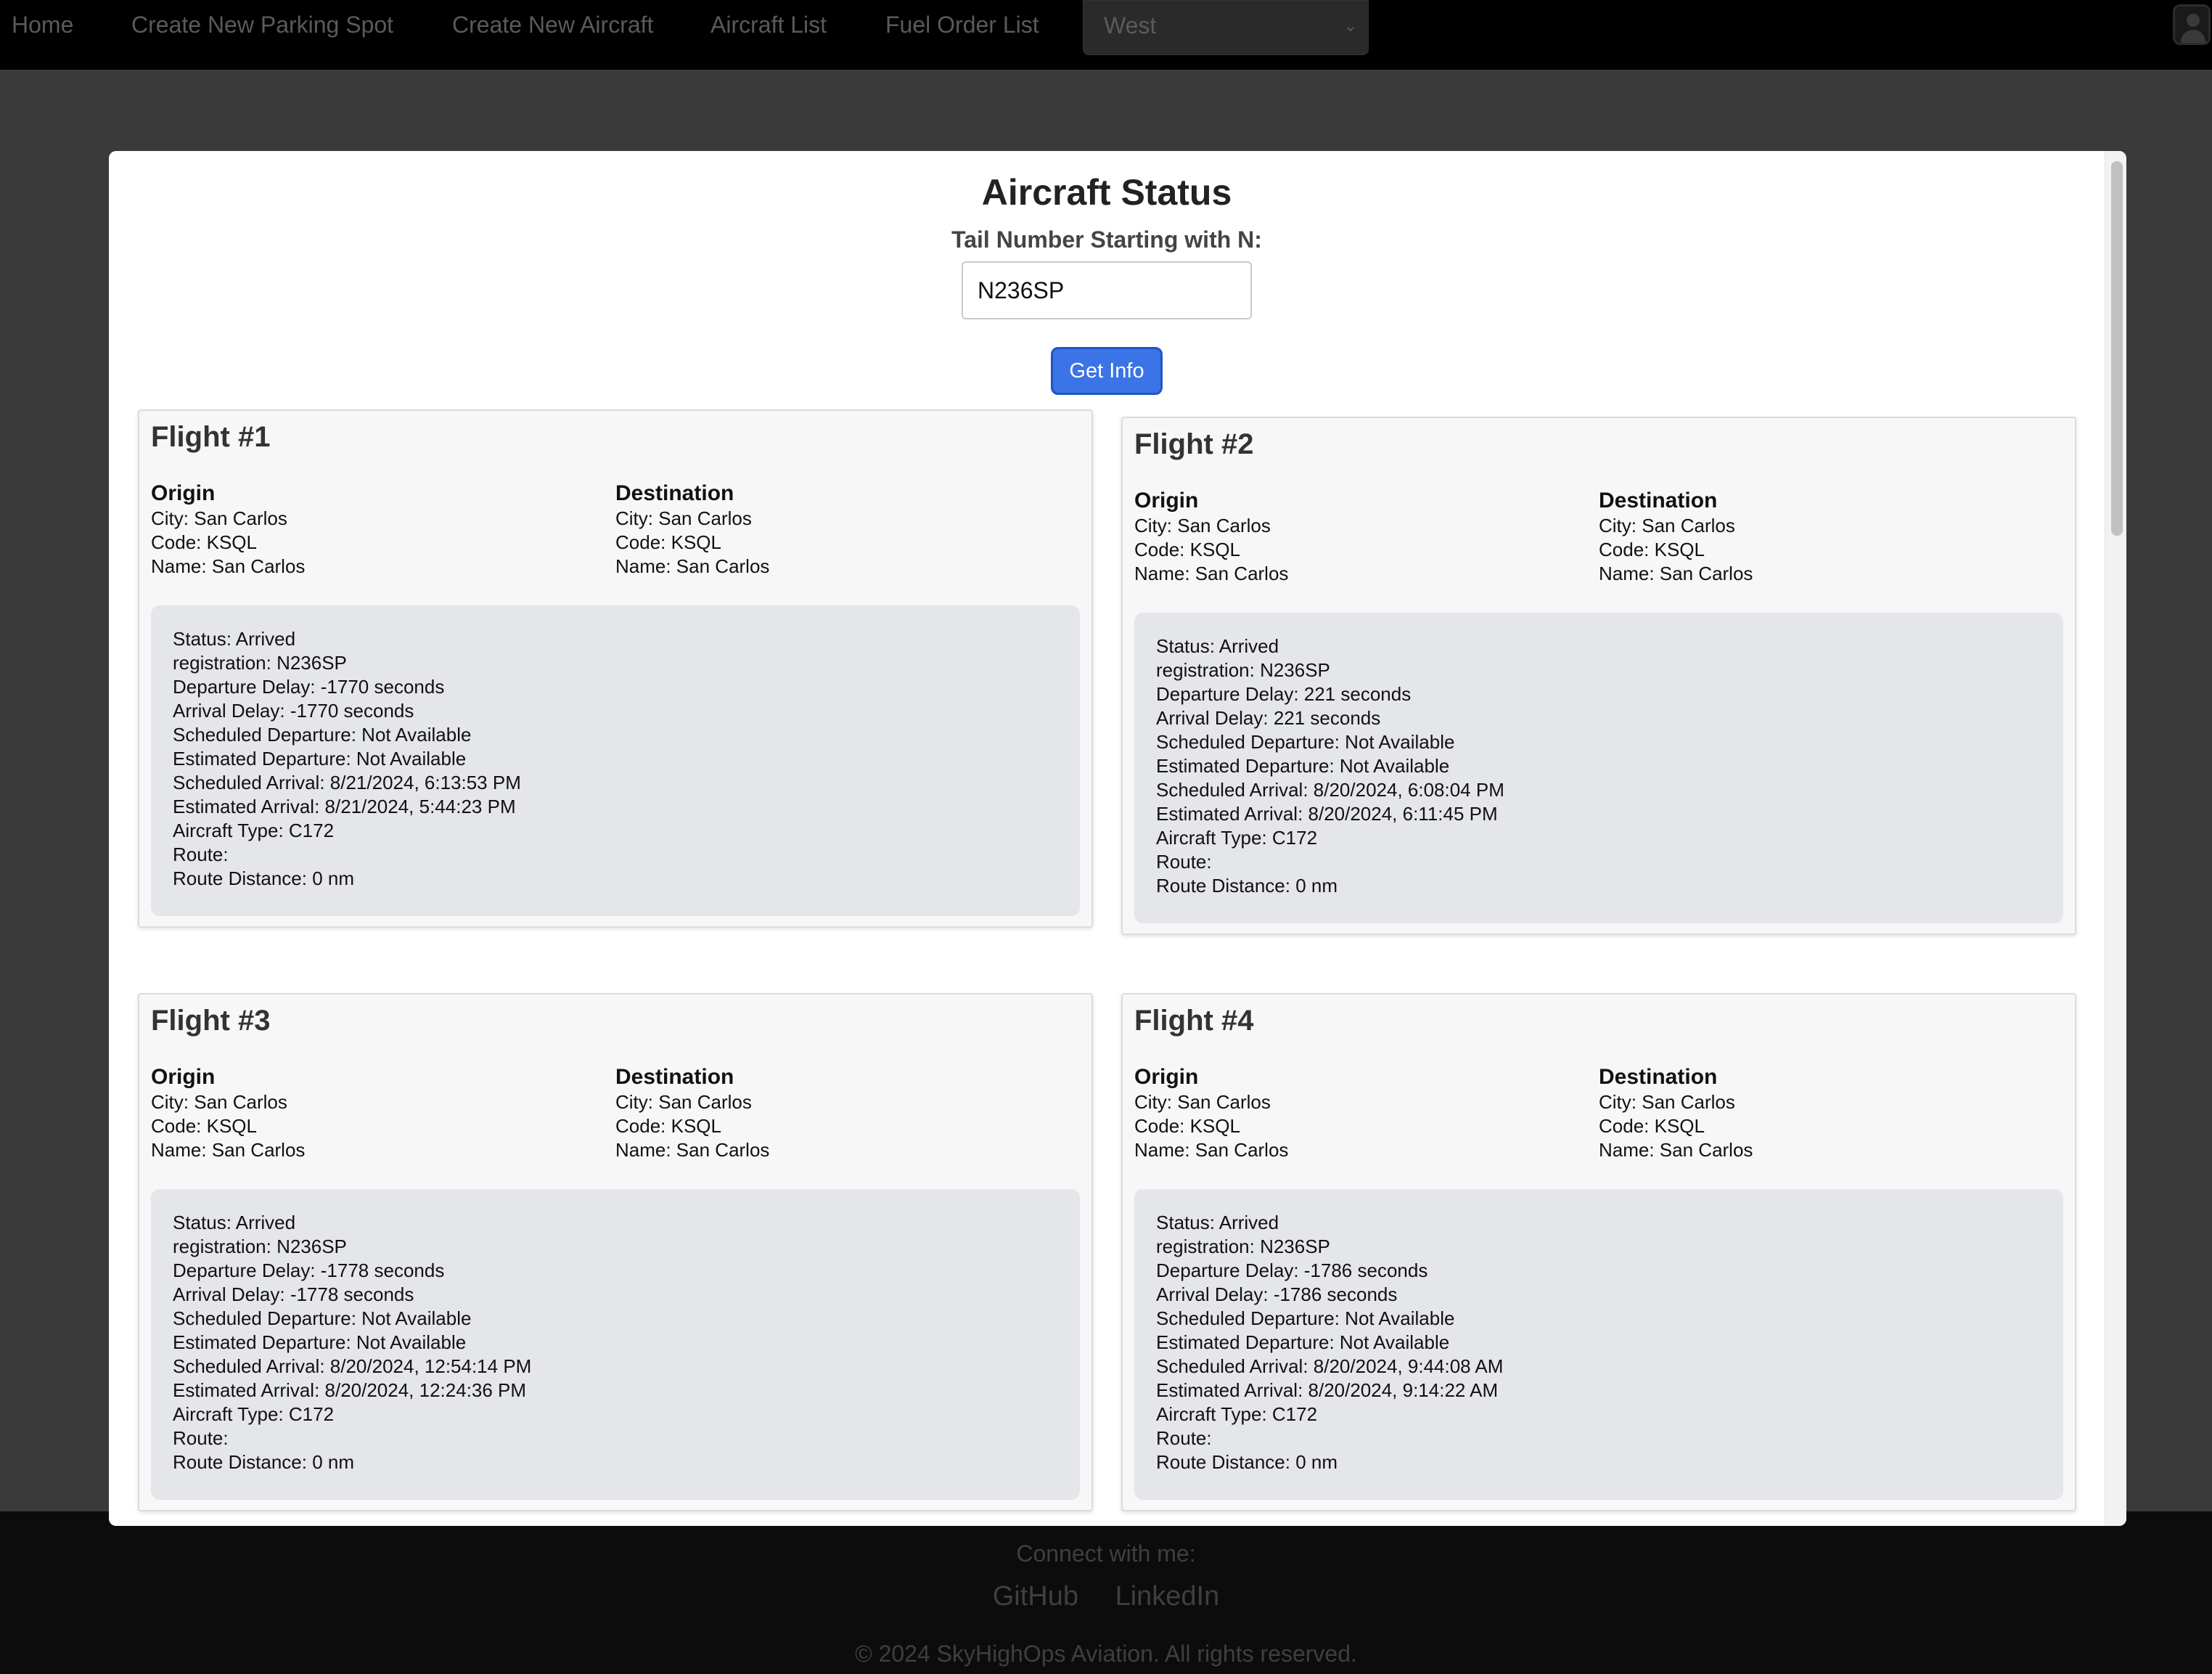  I want to click on scheduled-arrival-text: Scheduled Arrival: 8/21/2024, 6:13:53 PM, so click(347, 783).